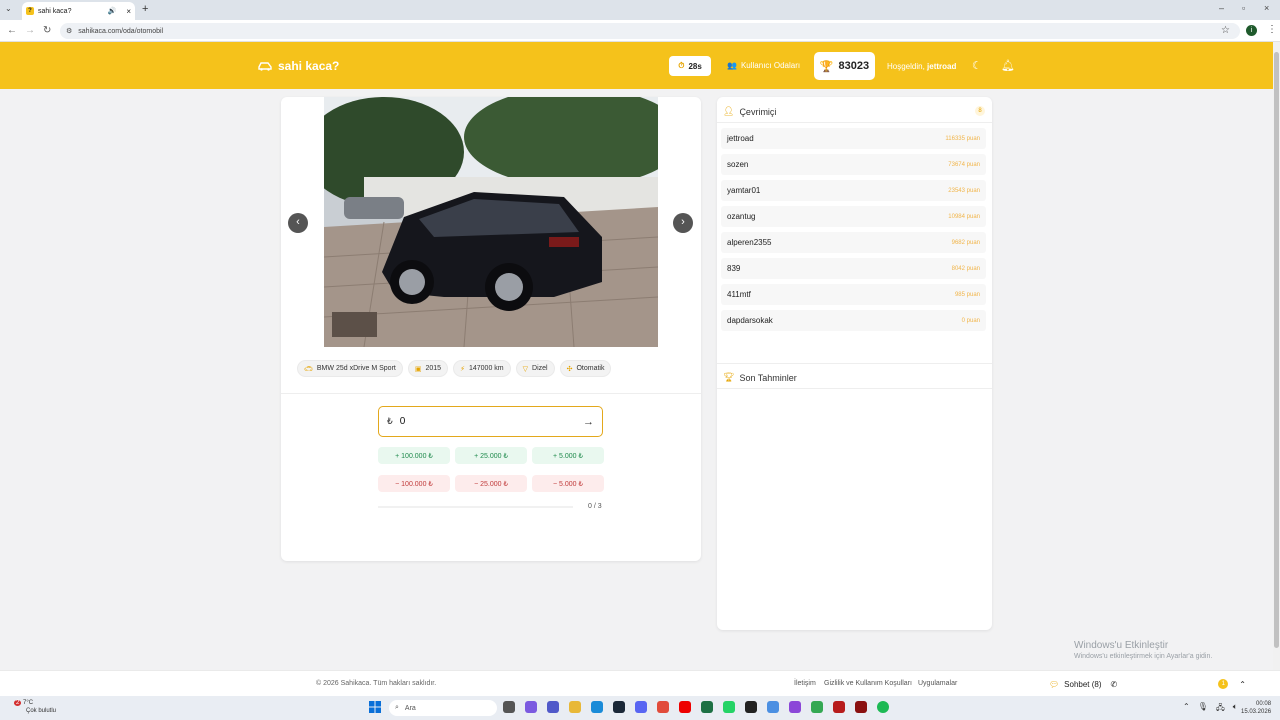 Image resolution: width=1280 pixels, height=720 pixels. Describe the element at coordinates (568, 483) in the screenshot. I see `subtract-5000-button: − 5.000 ₺` at that location.